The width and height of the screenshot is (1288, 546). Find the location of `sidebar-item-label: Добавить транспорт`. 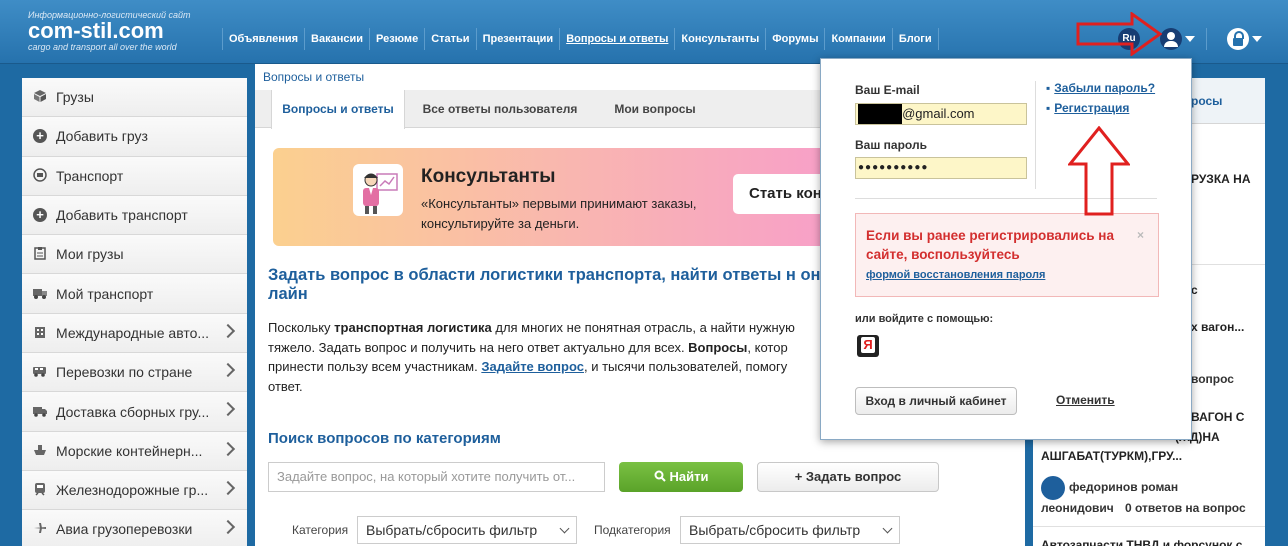

sidebar-item-label: Добавить транспорт is located at coordinates (122, 215).